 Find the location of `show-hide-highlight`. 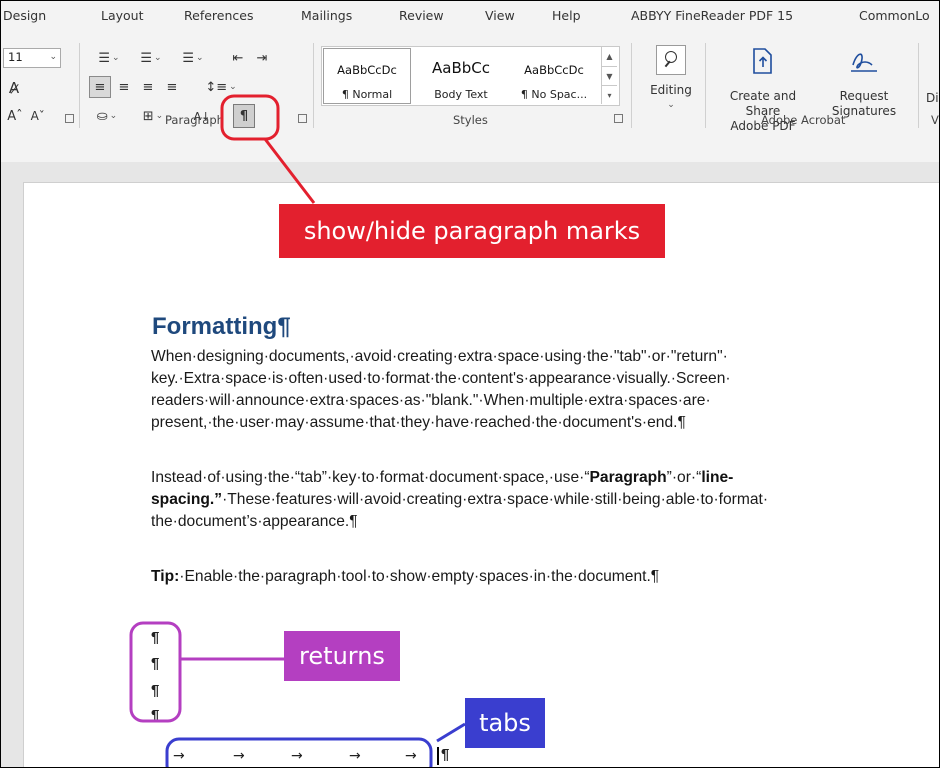

show-hide-highlight is located at coordinates (250, 117).